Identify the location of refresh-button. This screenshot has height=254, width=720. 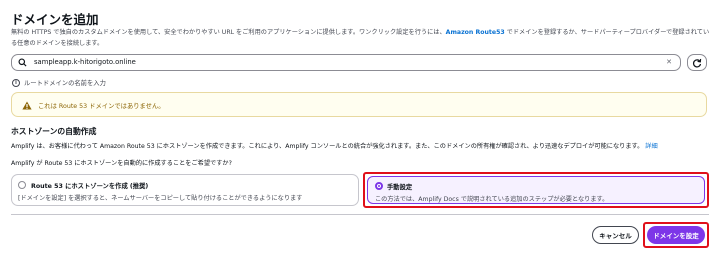
(697, 62).